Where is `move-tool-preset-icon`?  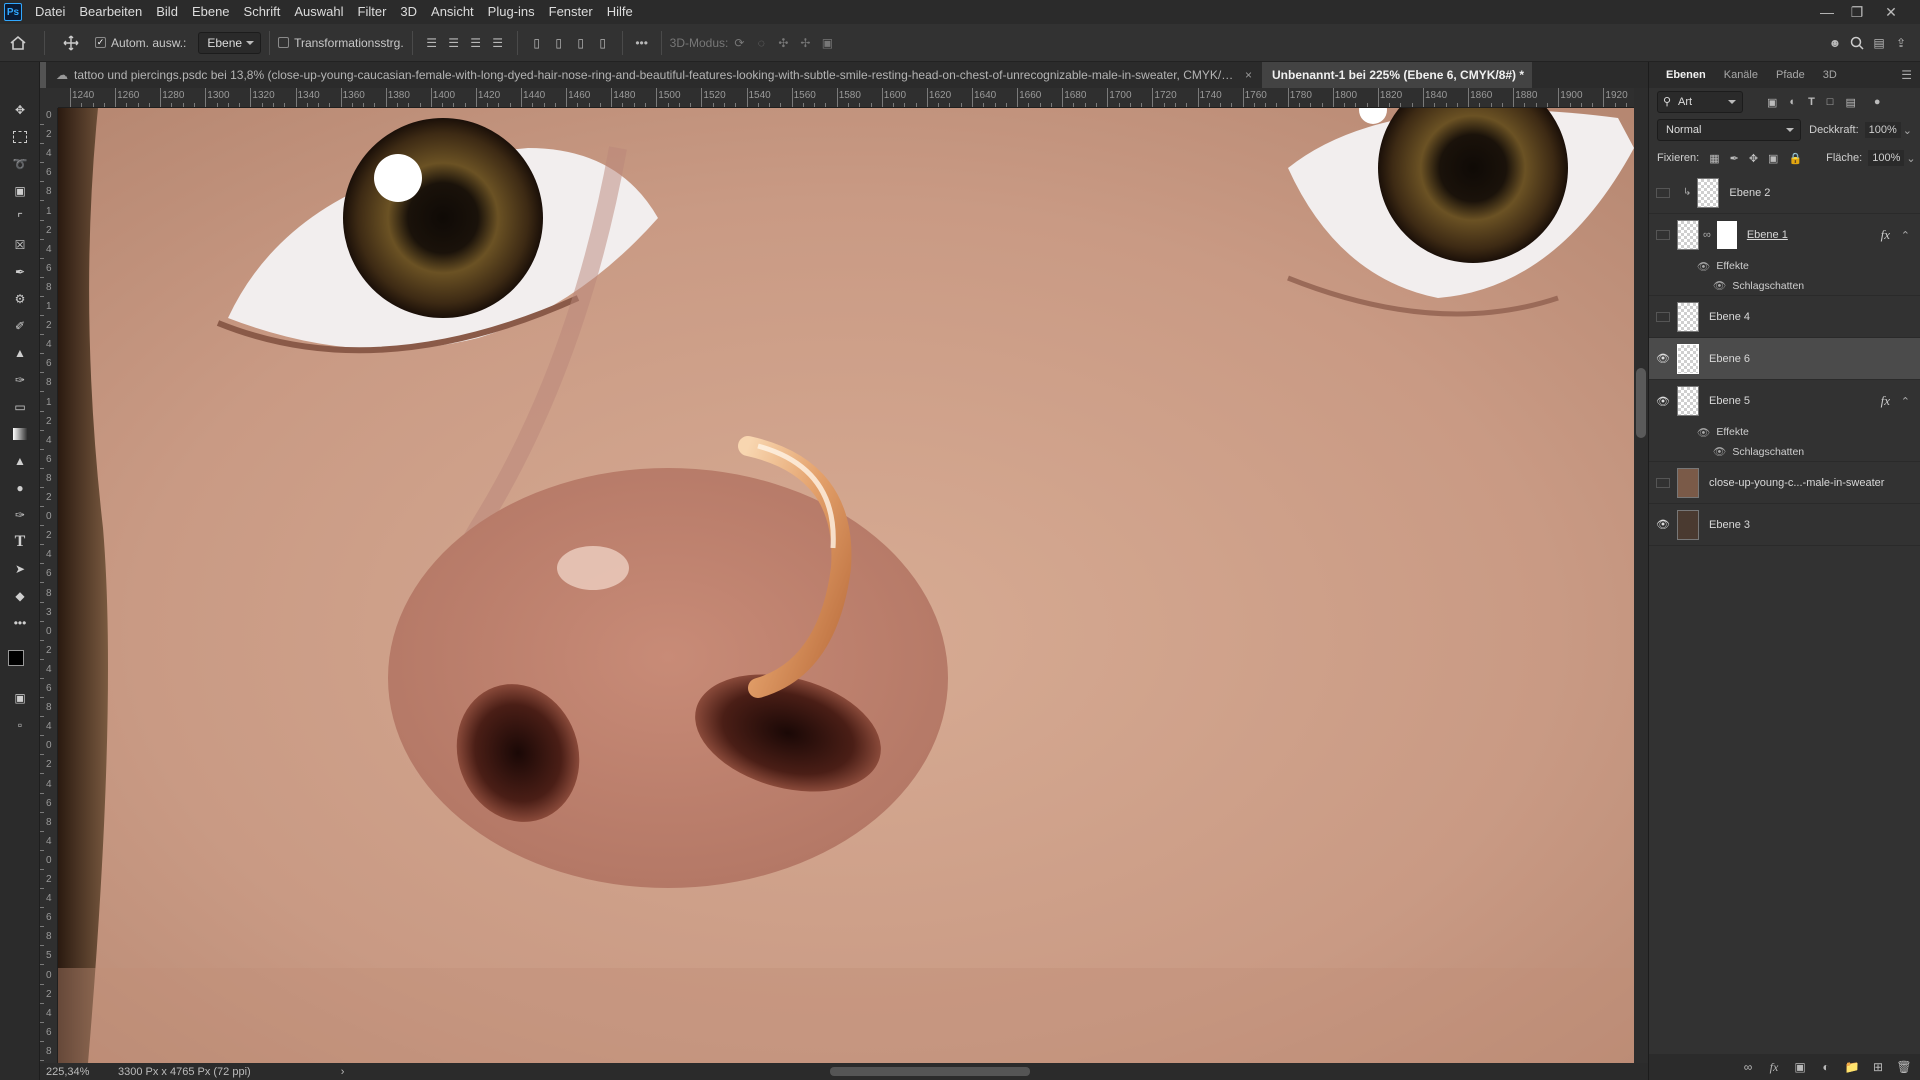
move-tool-preset-icon is located at coordinates (71, 43).